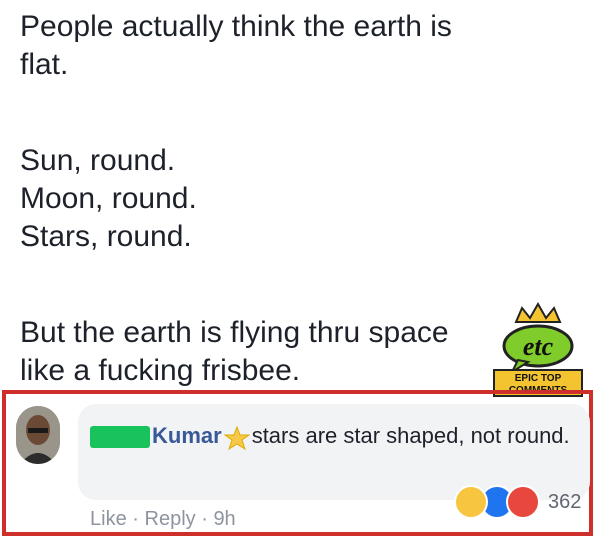 Image resolution: width=599 pixels, height=540 pixels. Describe the element at coordinates (523, 502) in the screenshot. I see `angry-icon` at that location.